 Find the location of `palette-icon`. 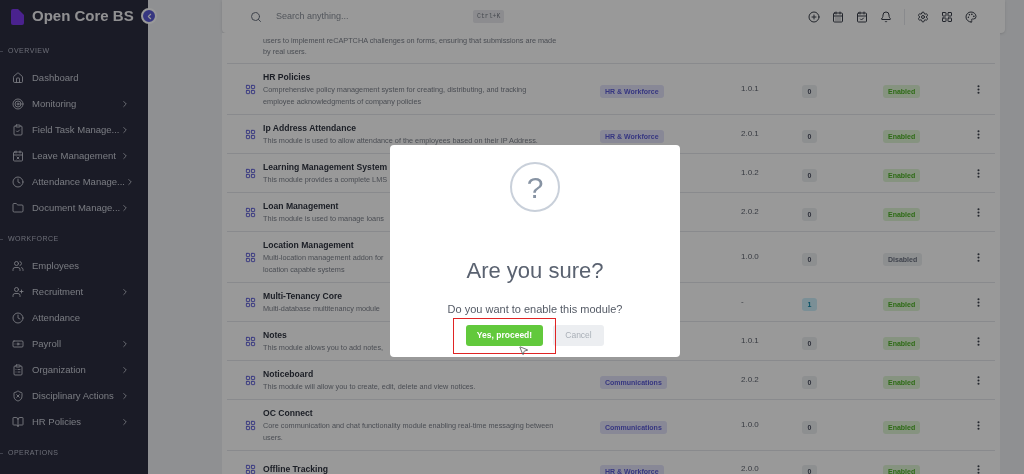

palette-icon is located at coordinates (971, 16).